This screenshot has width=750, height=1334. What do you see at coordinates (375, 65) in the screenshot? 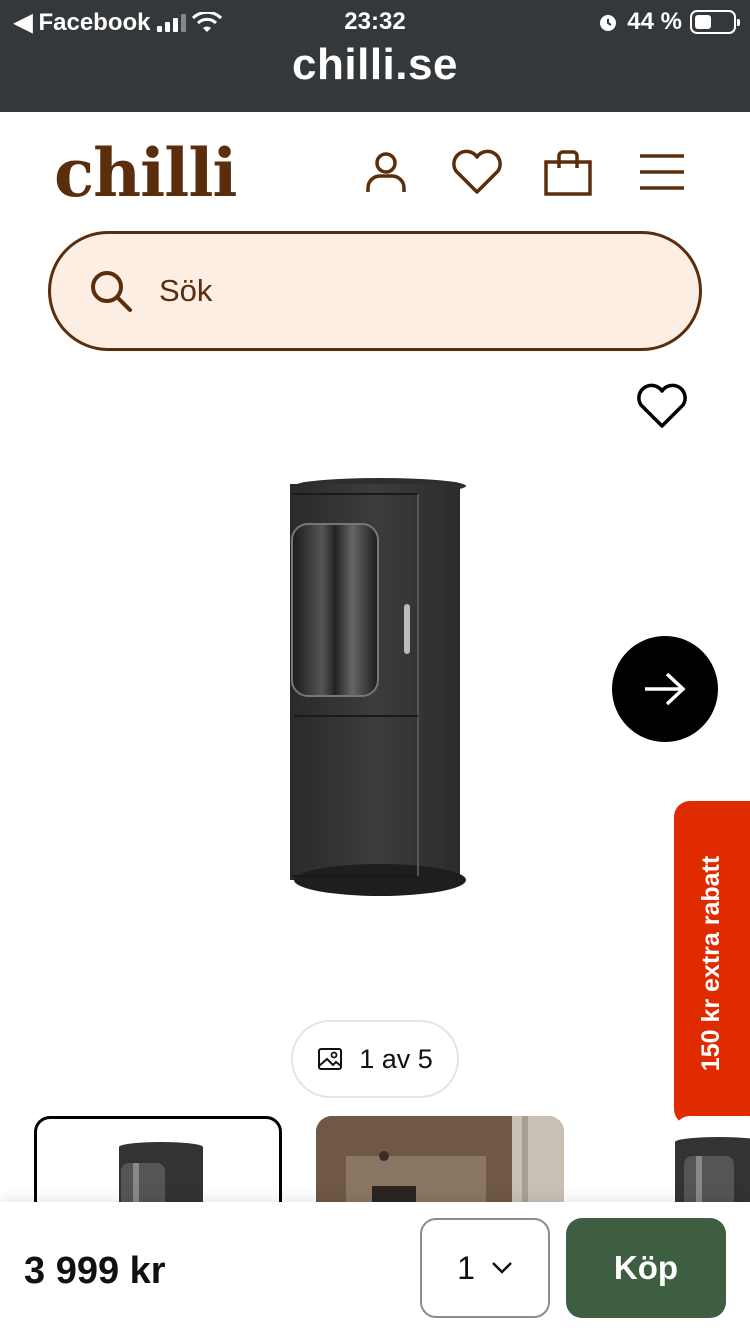
I see `page-url: chilli.se` at bounding box center [375, 65].